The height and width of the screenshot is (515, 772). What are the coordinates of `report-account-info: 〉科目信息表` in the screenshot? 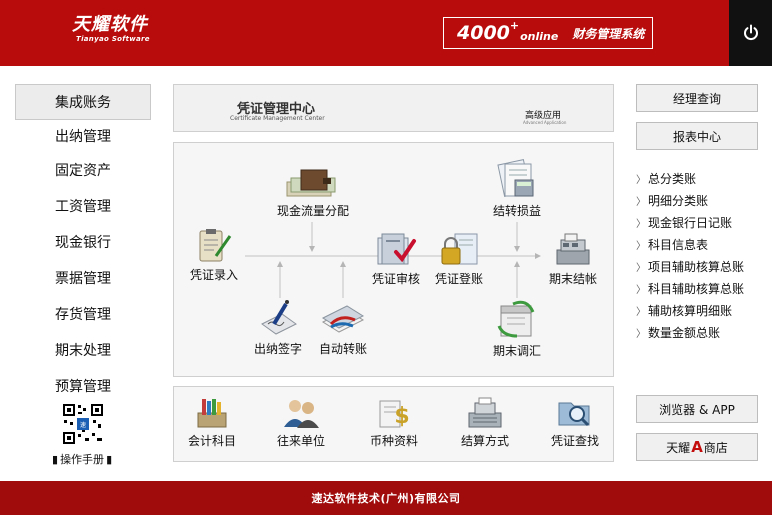 It's located at (672, 244).